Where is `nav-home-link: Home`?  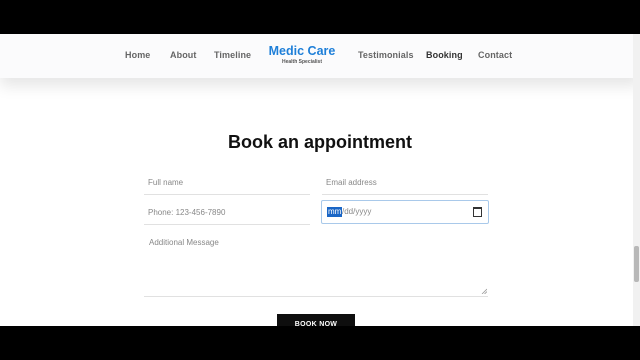 nav-home-link: Home is located at coordinates (137, 55).